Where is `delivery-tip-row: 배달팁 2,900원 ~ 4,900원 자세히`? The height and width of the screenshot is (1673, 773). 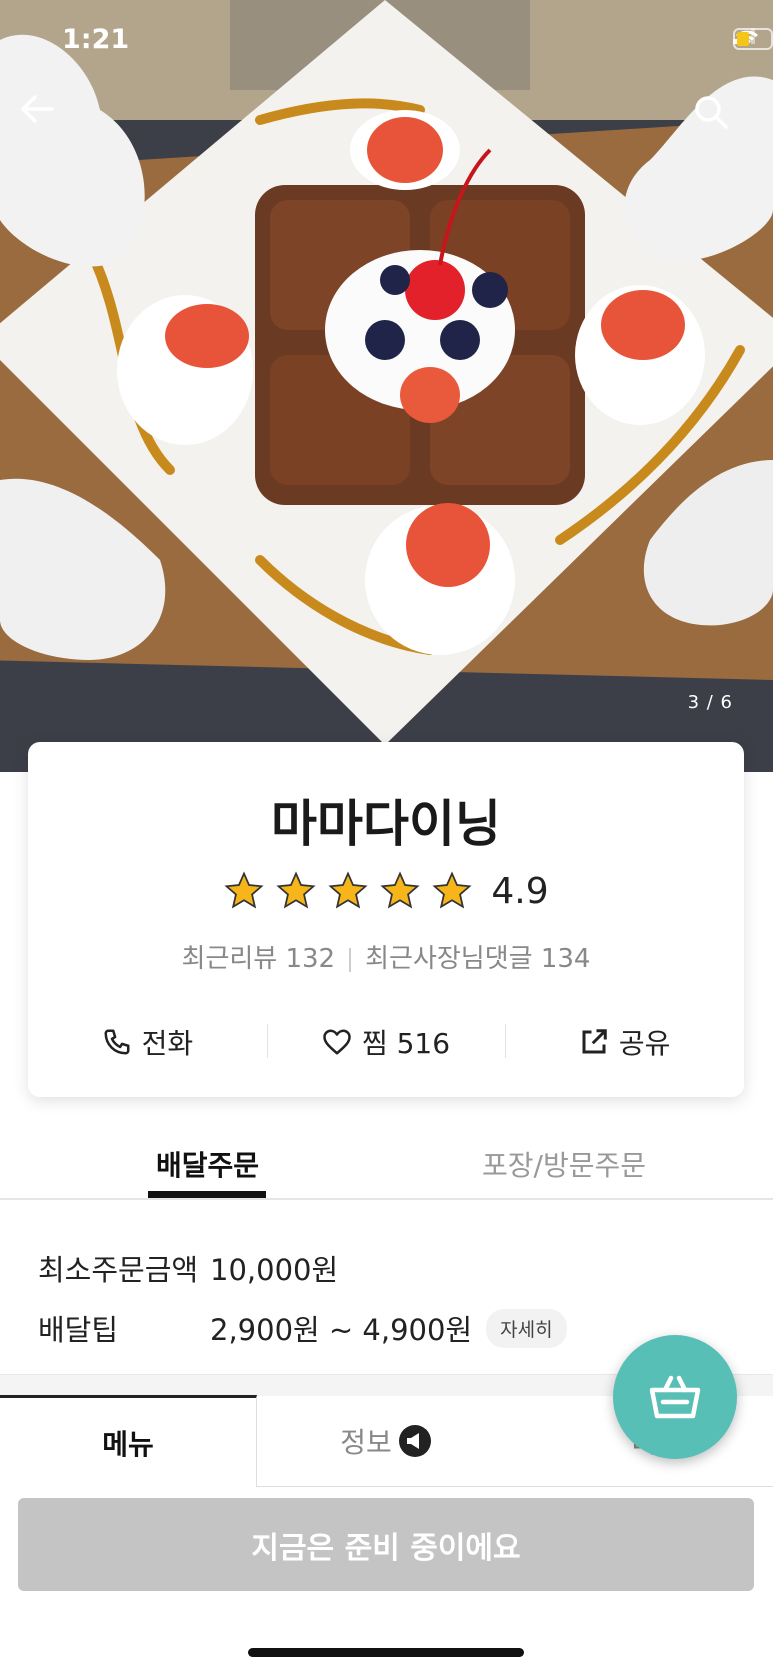
delivery-tip-row: 배달팁 2,900원 ~ 4,900원 자세히 is located at coordinates (302, 1328).